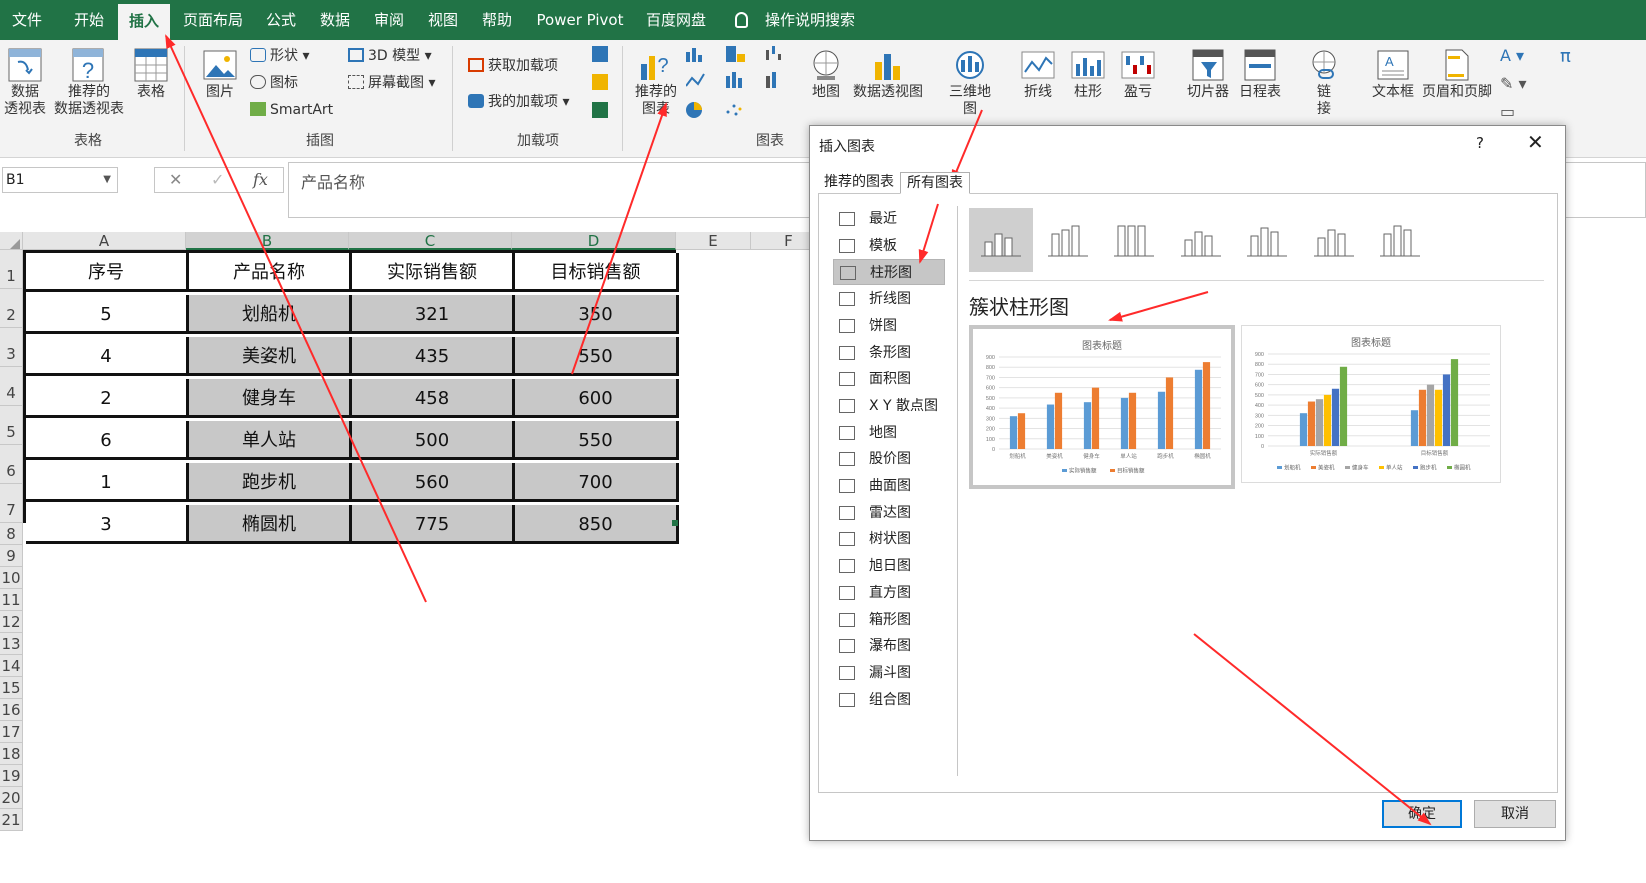  Describe the element at coordinates (433, 482) in the screenshot. I see `table-cell: 560` at that location.